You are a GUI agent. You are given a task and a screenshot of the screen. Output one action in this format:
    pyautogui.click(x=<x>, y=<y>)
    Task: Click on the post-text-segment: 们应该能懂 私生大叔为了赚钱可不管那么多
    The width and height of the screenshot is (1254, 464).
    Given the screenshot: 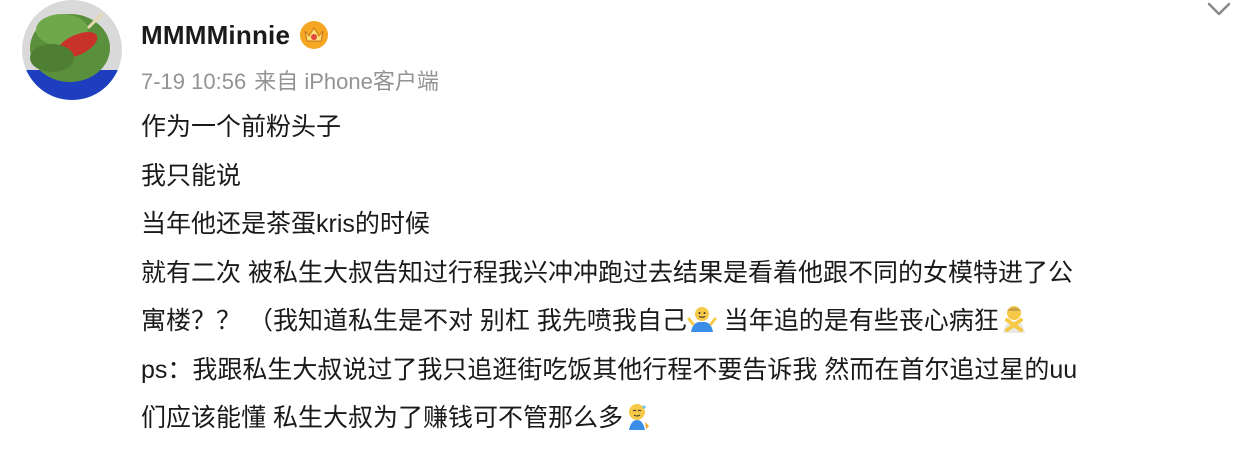 What is the action you would take?
    pyautogui.click(x=382, y=418)
    